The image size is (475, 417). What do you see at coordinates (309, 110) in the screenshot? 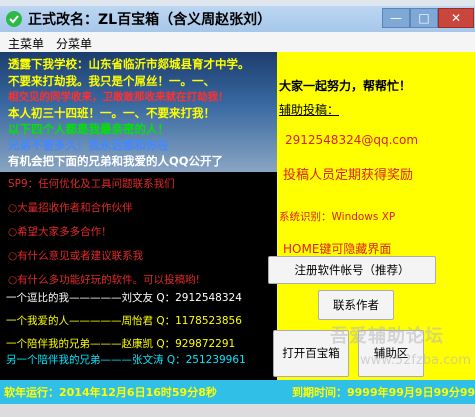
I see `contribute-label: 辅助投稿：` at bounding box center [309, 110].